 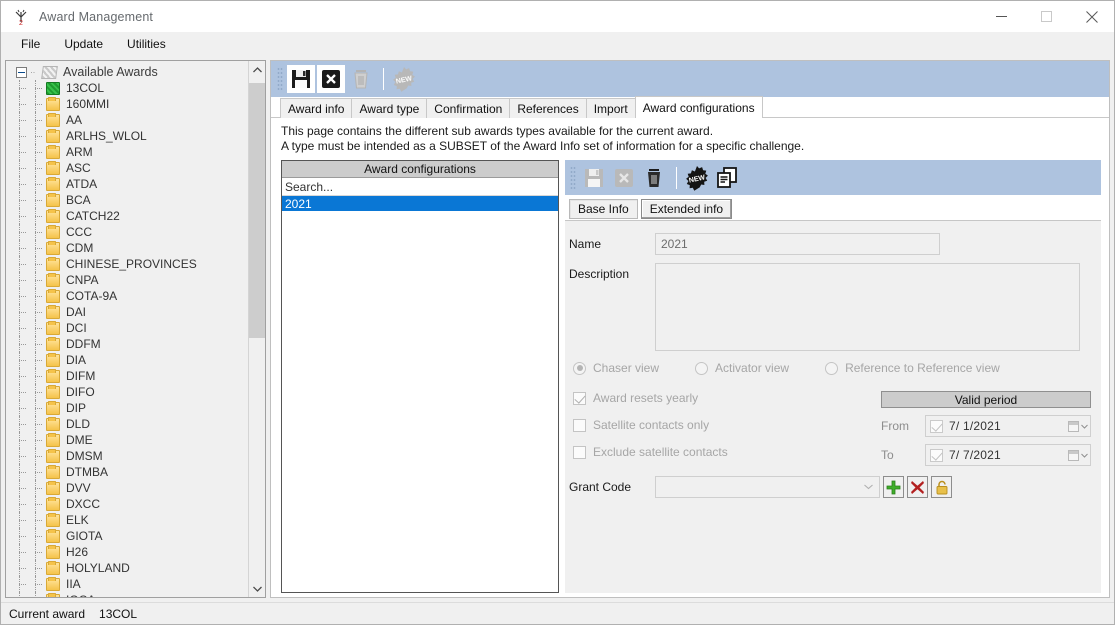 I want to click on tree-item-ddfm: DDFM, so click(x=127, y=344).